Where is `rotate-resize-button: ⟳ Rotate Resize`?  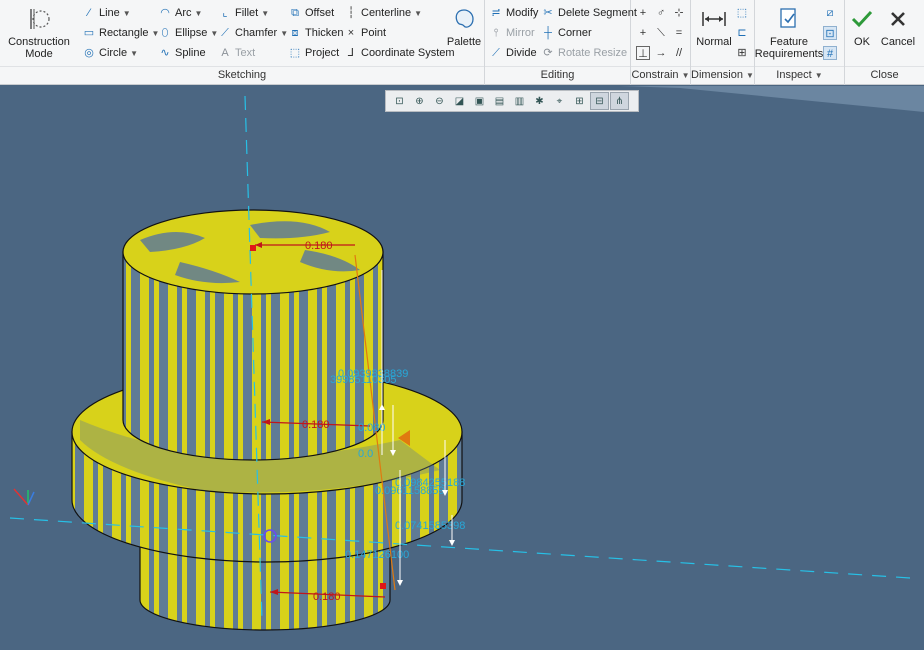
rotate-resize-button: ⟳ Rotate Resize is located at coordinates (584, 53).